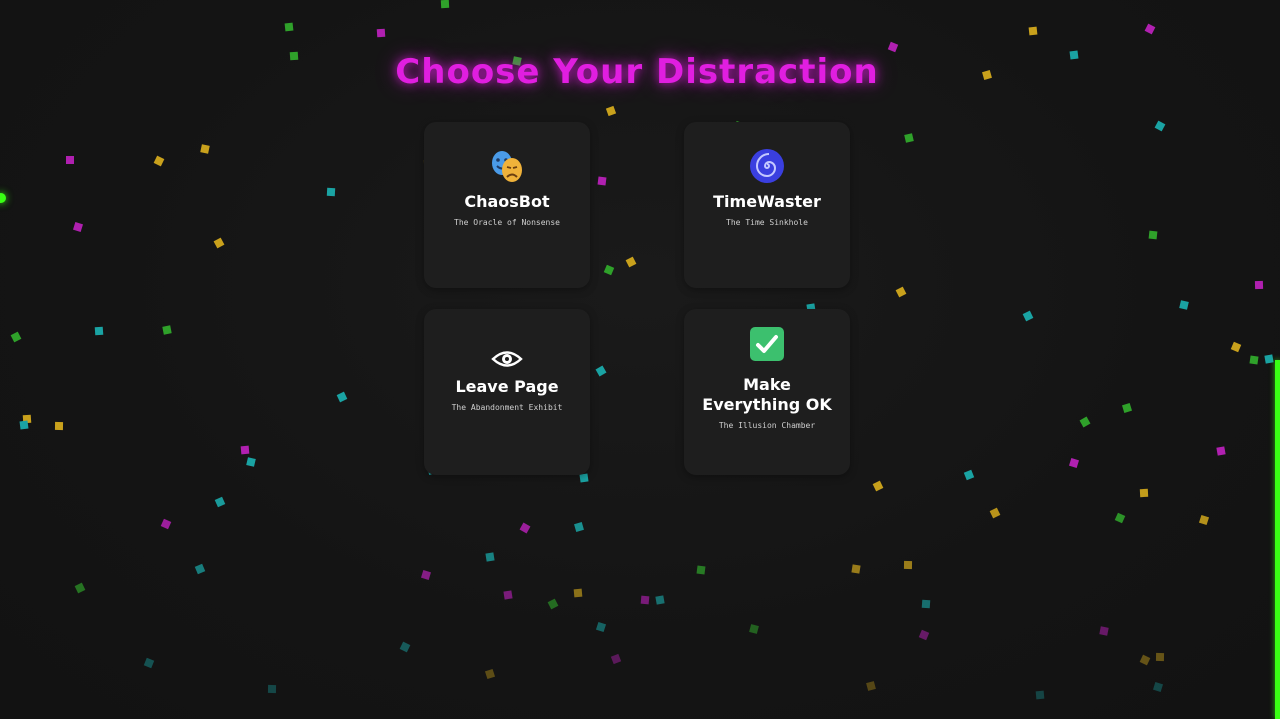 This screenshot has height=719, width=1280. What do you see at coordinates (767, 344) in the screenshot?
I see `check-box-icon` at bounding box center [767, 344].